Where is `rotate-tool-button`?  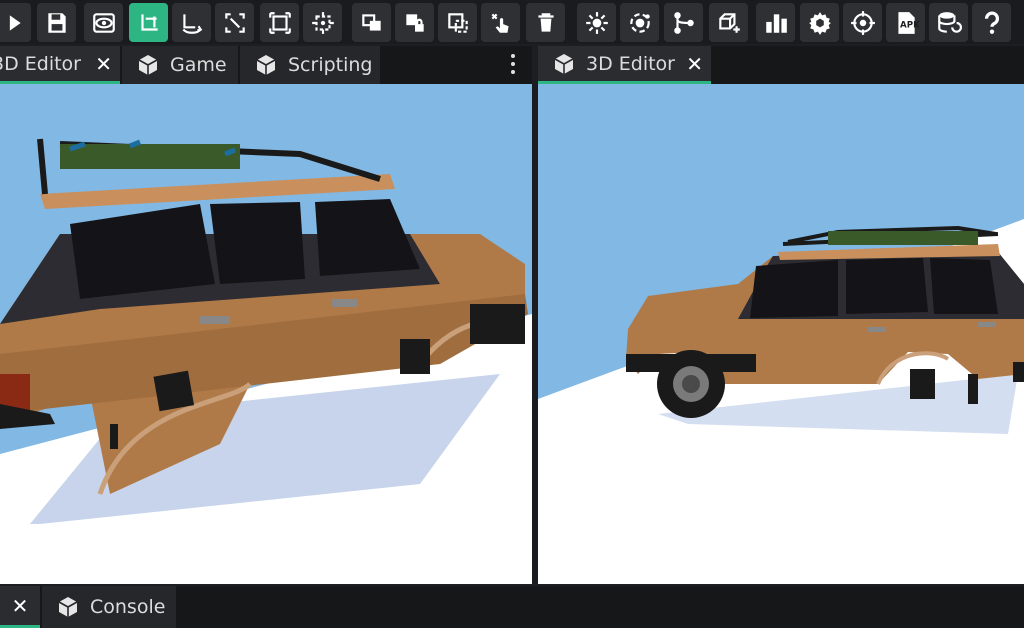
rotate-tool-button is located at coordinates (191, 22).